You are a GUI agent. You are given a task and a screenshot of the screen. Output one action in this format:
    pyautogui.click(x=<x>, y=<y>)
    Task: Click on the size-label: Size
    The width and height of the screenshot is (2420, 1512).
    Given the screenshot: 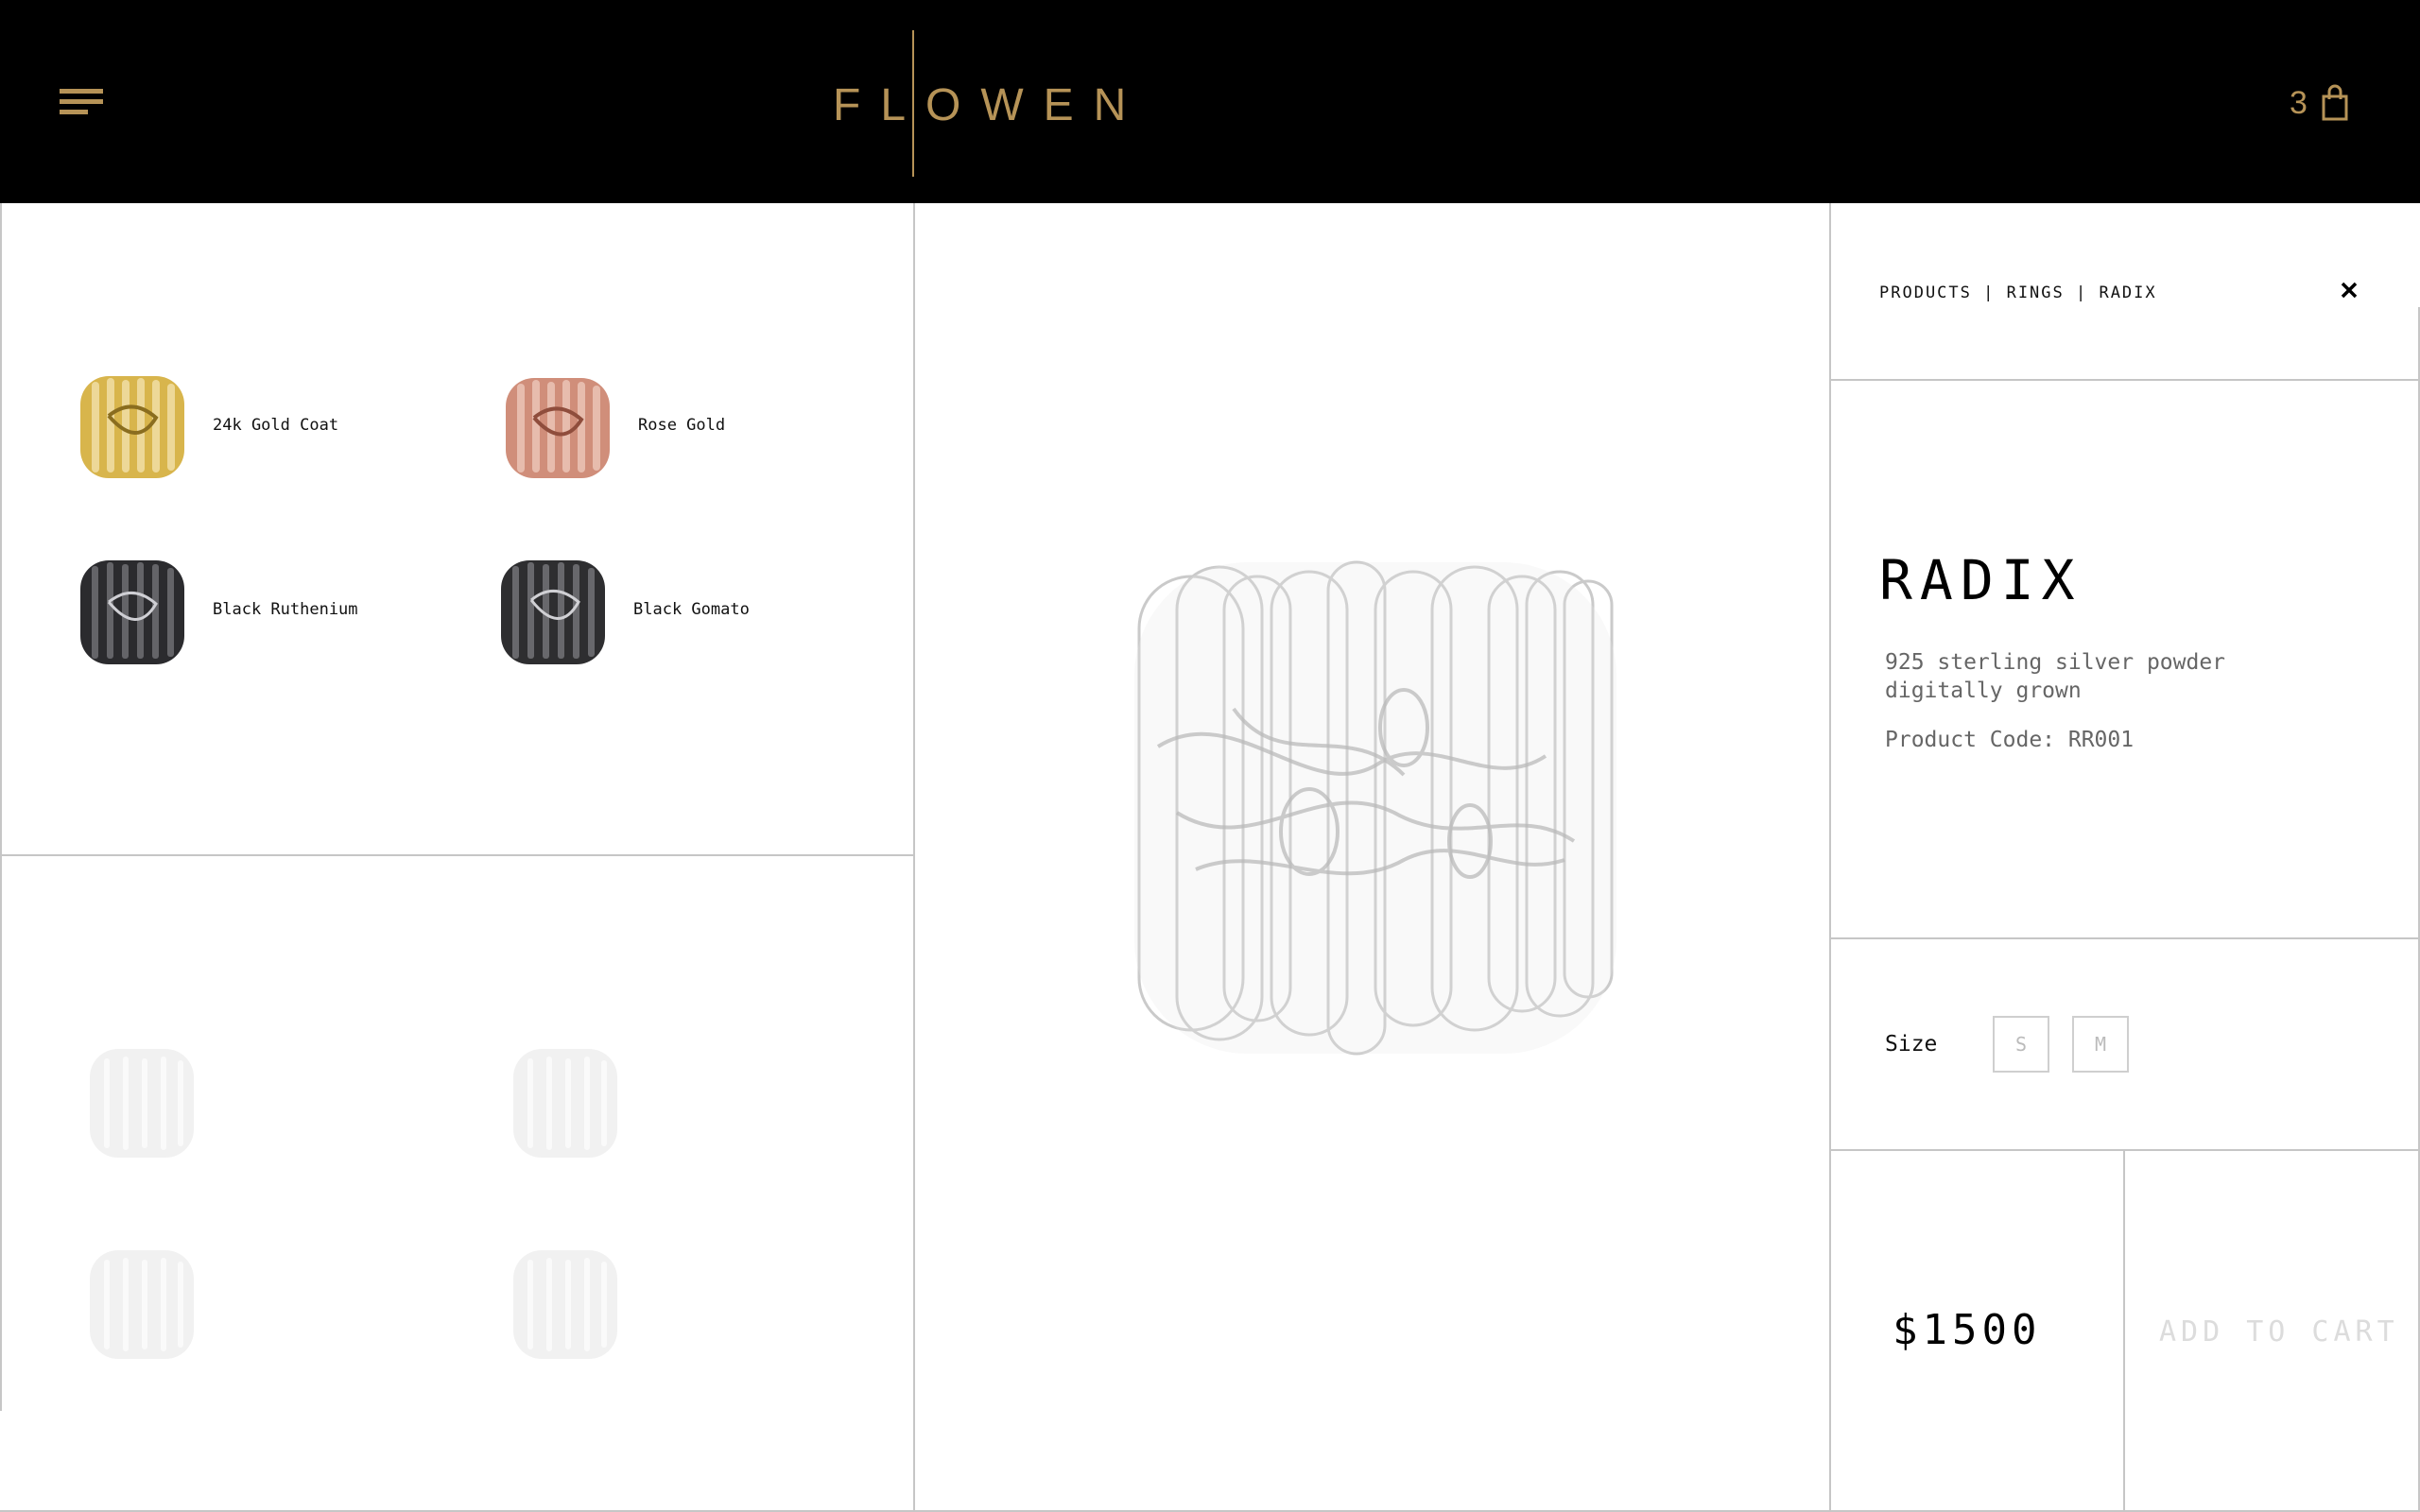 What is the action you would take?
    pyautogui.click(x=1911, y=1044)
    